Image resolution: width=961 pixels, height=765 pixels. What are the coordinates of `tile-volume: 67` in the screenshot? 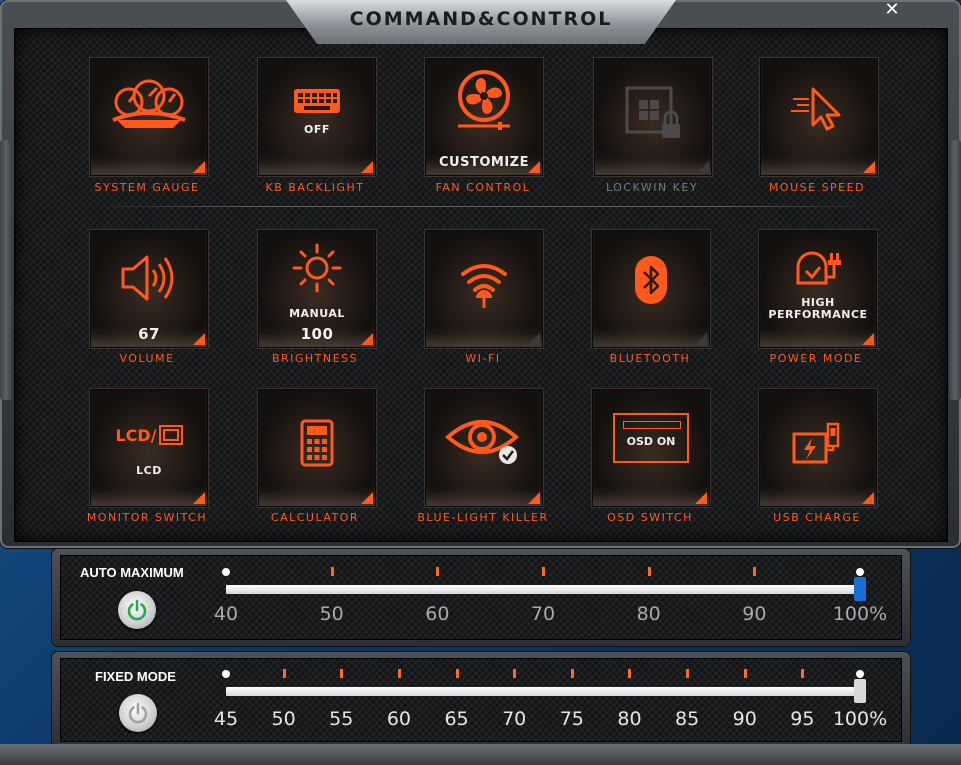 It's located at (149, 289).